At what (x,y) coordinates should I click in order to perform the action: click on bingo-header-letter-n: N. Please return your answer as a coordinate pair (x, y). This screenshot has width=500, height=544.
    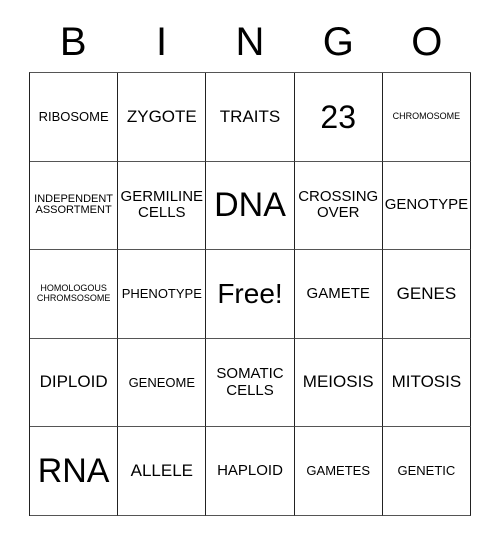
    Looking at the image, I should click on (250, 42).